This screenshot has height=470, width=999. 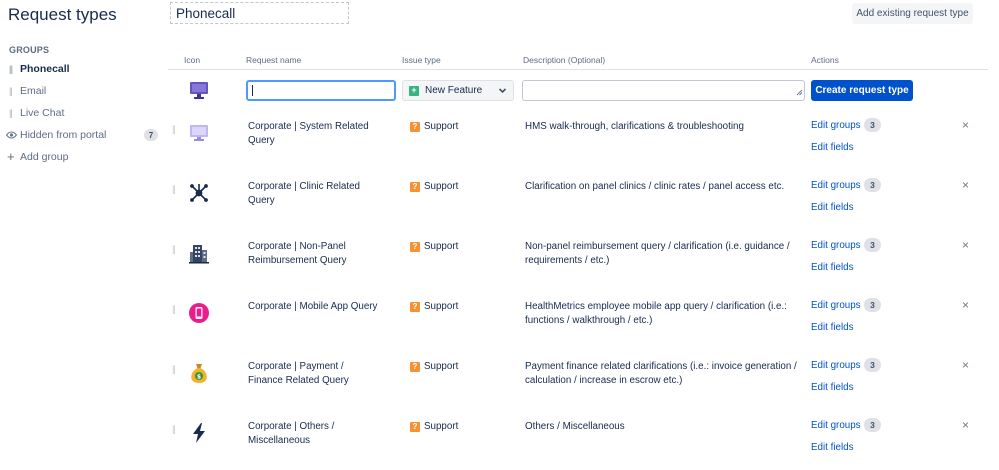 I want to click on request-name: Corporate | Mobile App Query, so click(x=313, y=306).